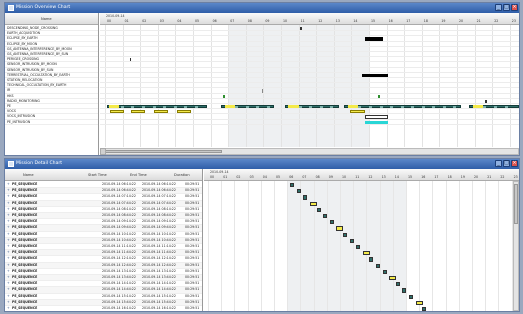 This screenshot has height=314, width=523. What do you see at coordinates (267, 246) in the screenshot?
I see `hour-gridline` at bounding box center [267, 246].